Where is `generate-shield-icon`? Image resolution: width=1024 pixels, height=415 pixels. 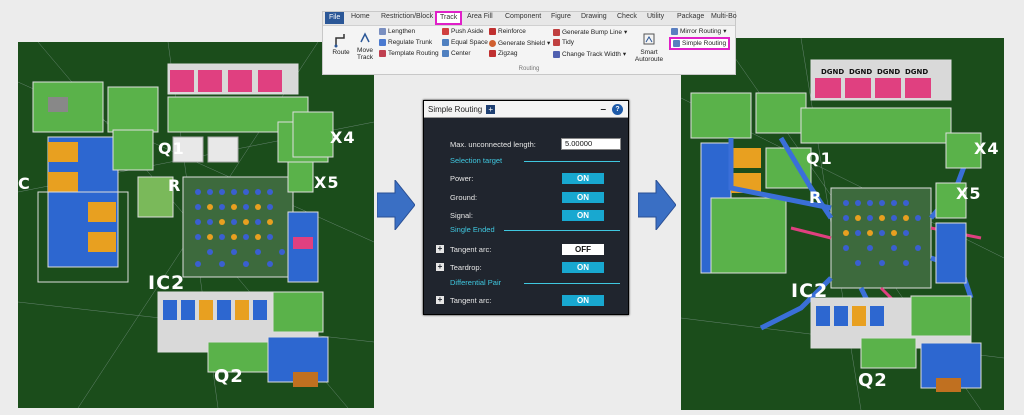 generate-shield-icon is located at coordinates (492, 43).